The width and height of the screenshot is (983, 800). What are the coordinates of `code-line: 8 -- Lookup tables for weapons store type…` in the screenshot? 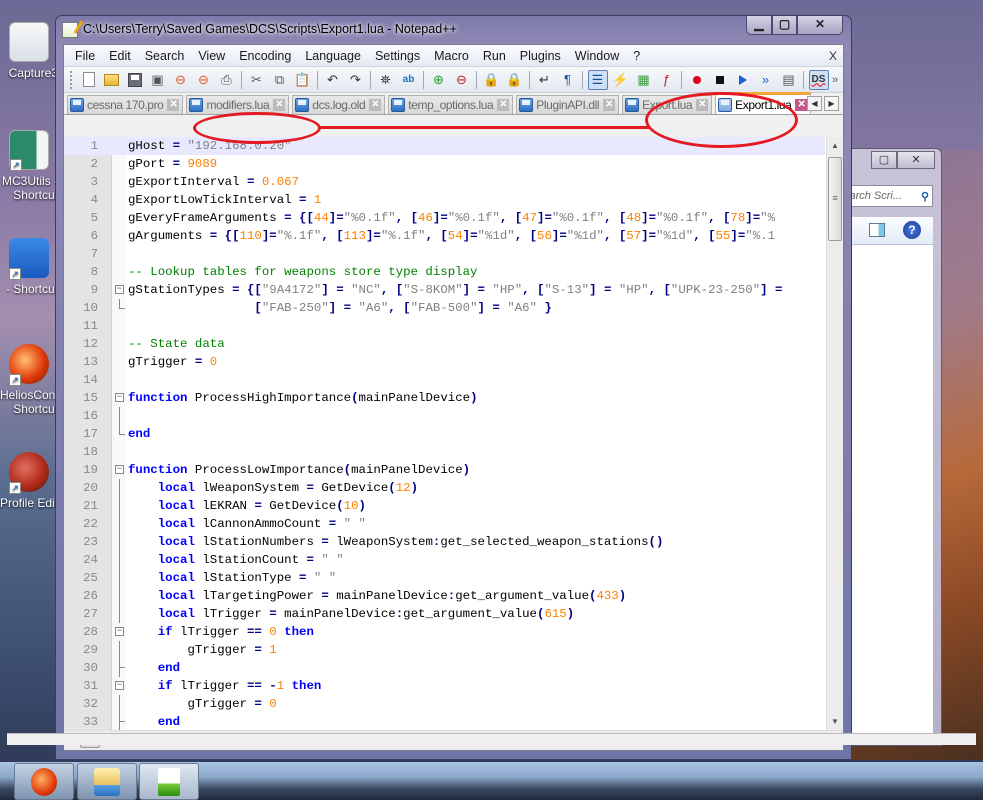 It's located at (444, 272).